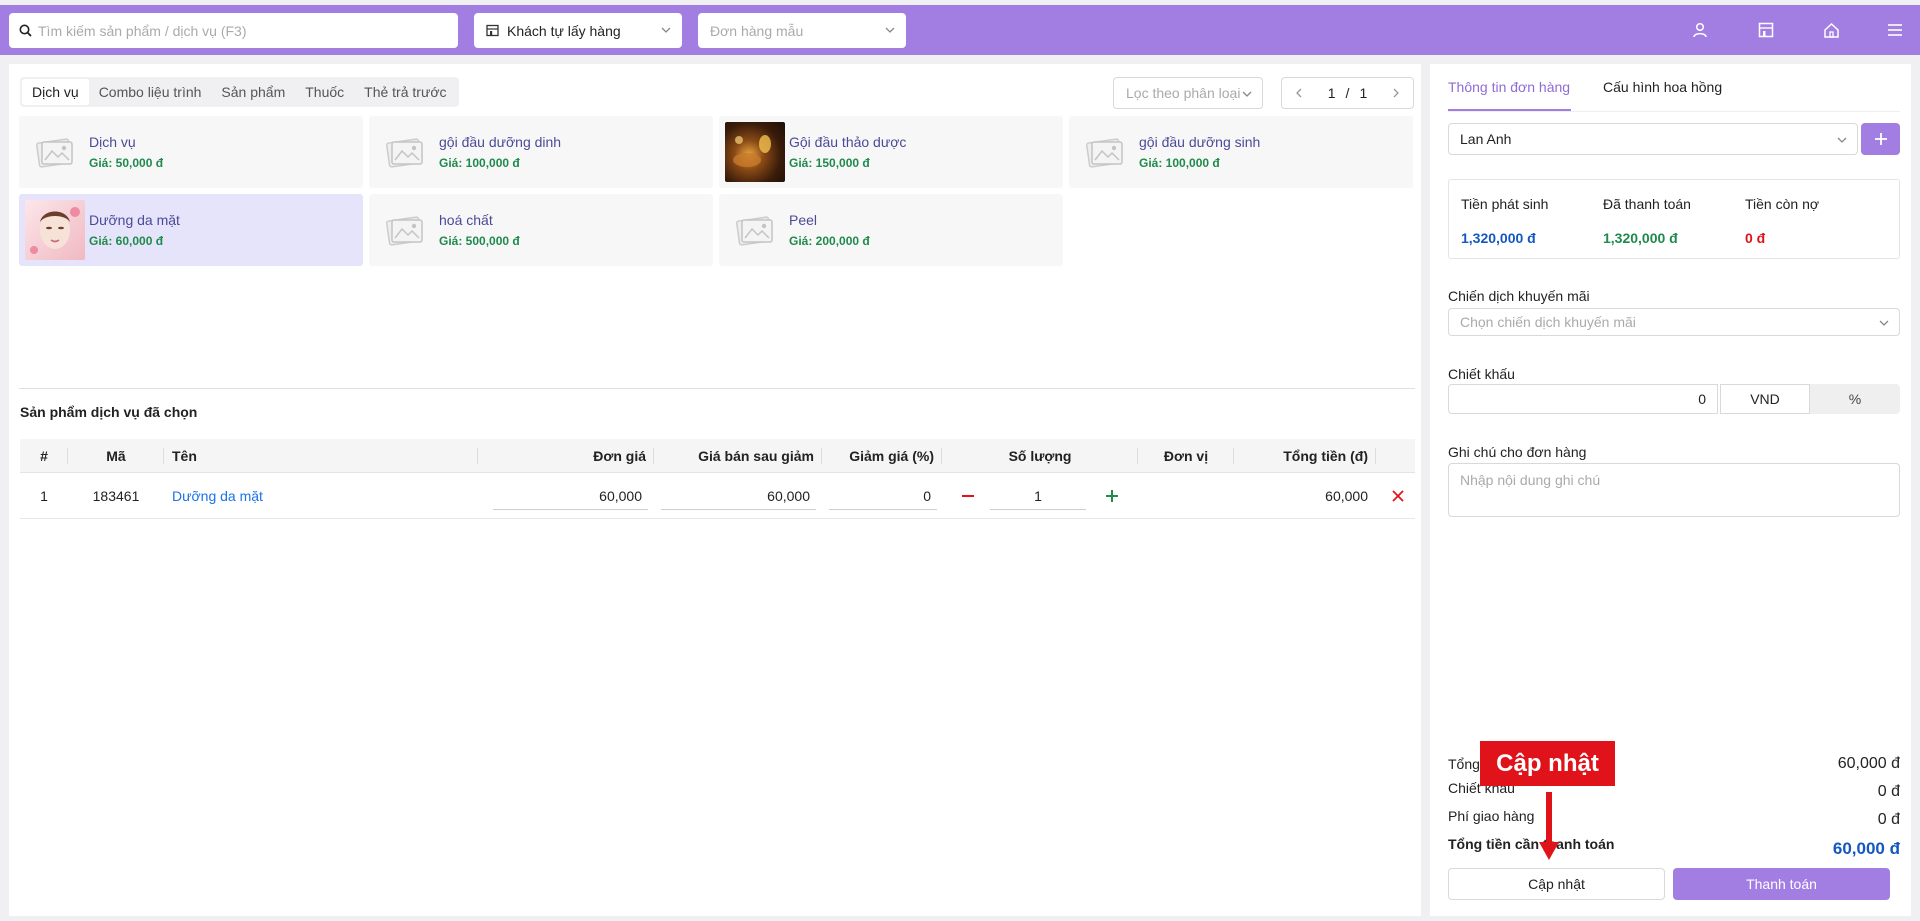  I want to click on pay-button: Thanh toán, so click(1781, 884).